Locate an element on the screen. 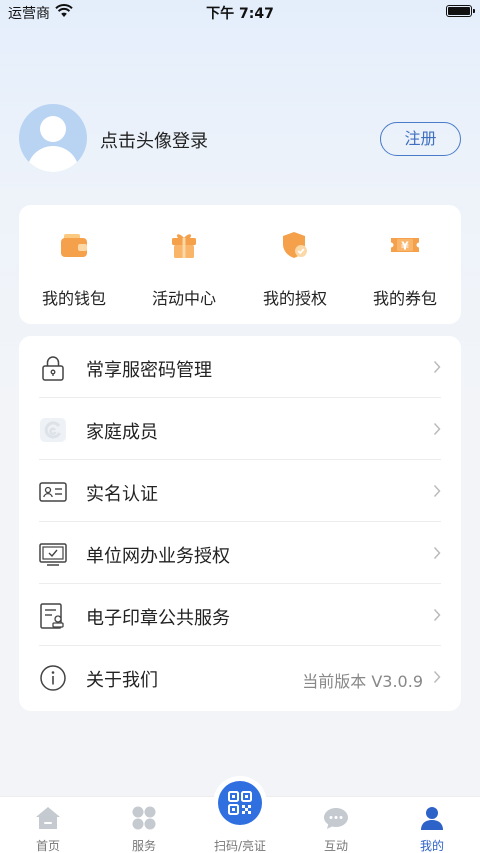  tab-services: 服务 is located at coordinates (144, 825).